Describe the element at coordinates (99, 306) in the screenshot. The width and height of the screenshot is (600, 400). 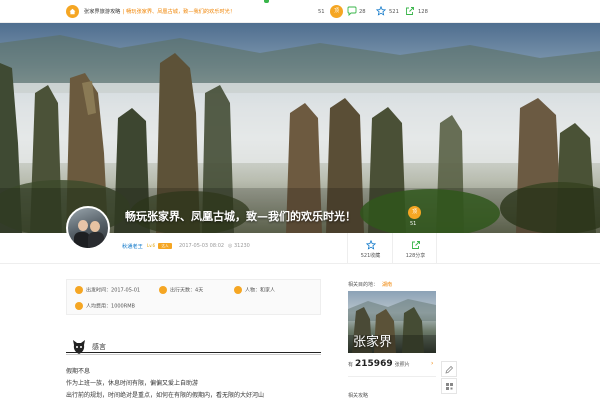
I see `cost-label: 人均费用：` at that location.